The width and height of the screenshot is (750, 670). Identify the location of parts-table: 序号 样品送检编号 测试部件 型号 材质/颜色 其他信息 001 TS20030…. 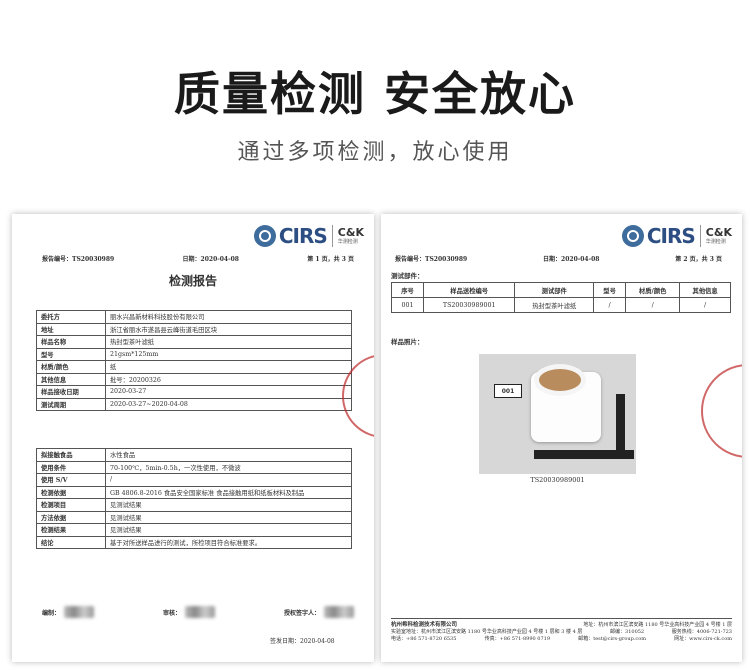
(560, 297).